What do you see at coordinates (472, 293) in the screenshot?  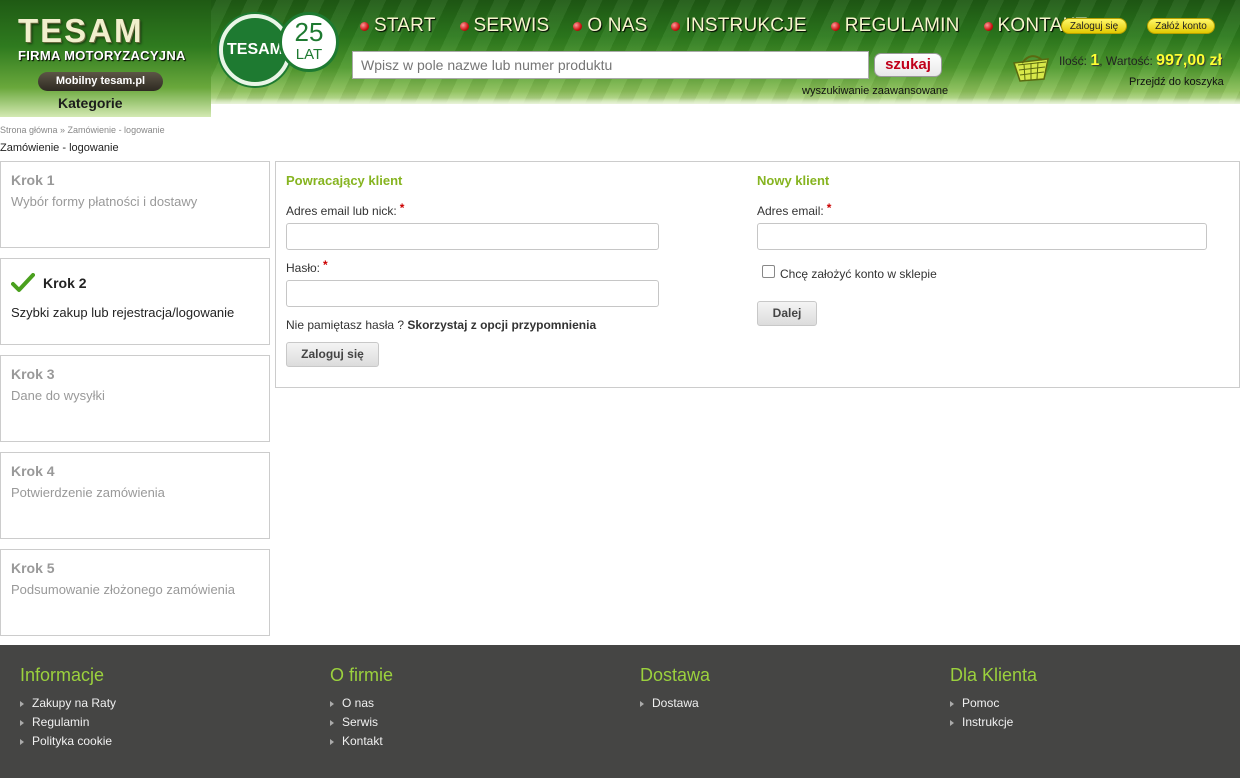 I see `login-password-input` at bounding box center [472, 293].